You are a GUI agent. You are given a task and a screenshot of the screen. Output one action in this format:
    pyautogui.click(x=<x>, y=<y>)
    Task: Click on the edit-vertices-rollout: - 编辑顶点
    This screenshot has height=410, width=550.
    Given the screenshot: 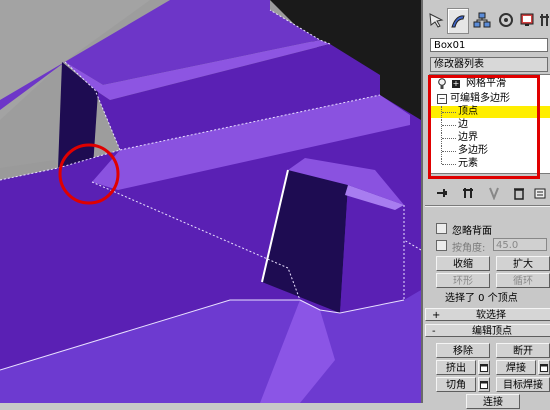 What is the action you would take?
    pyautogui.click(x=487, y=330)
    